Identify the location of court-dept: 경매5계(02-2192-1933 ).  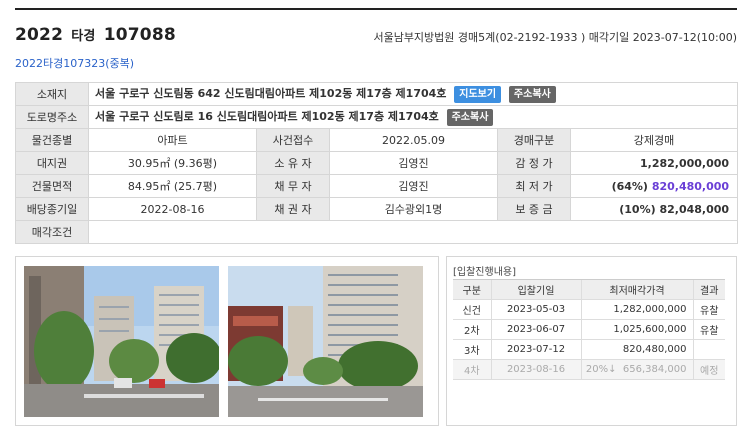
(521, 37).